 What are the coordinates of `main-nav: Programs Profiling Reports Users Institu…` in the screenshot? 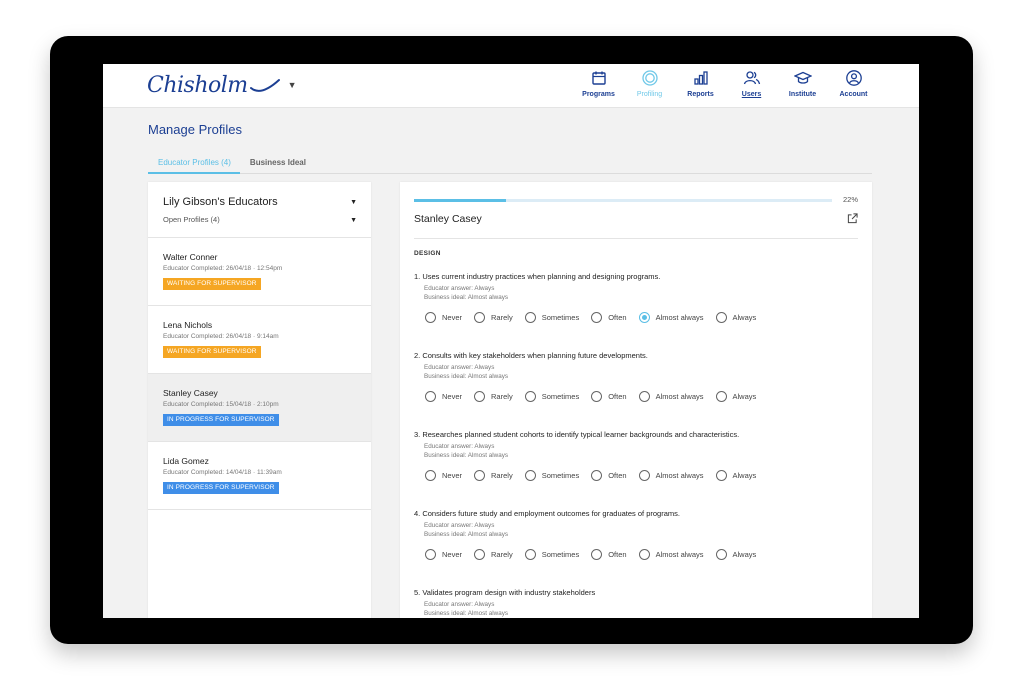 It's located at (726, 83).